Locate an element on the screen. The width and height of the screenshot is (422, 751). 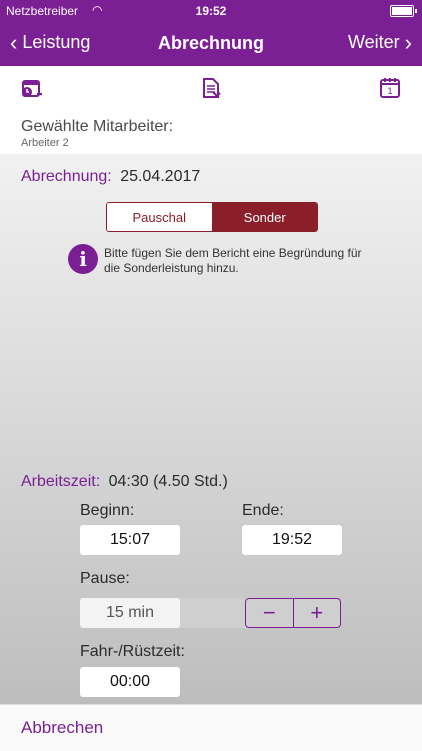
begin-time-field: 15:07 is located at coordinates (130, 540).